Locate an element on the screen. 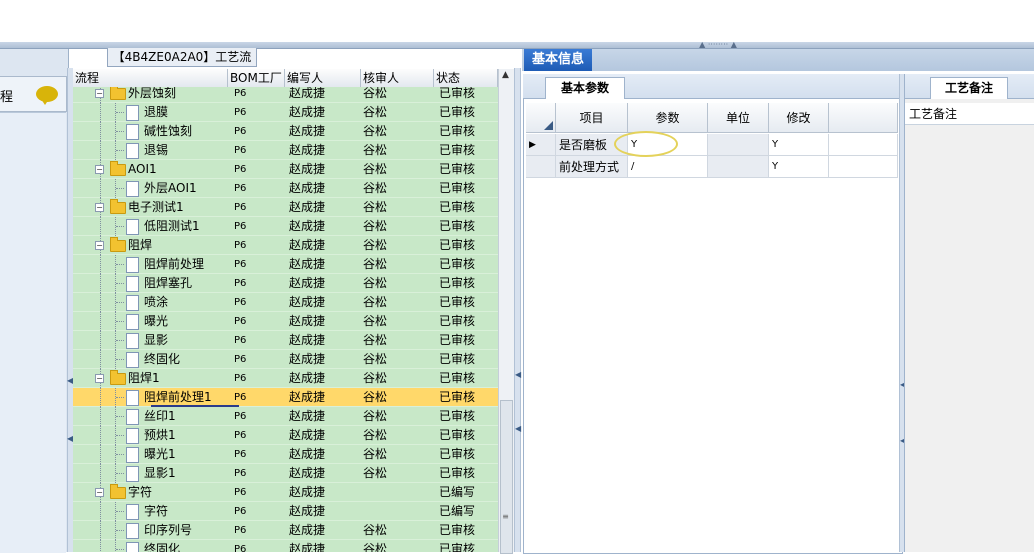 This screenshot has width=1034, height=554. tree-row: 显影1 P6 赵成捷 谷松 已审核 is located at coordinates (285, 473).